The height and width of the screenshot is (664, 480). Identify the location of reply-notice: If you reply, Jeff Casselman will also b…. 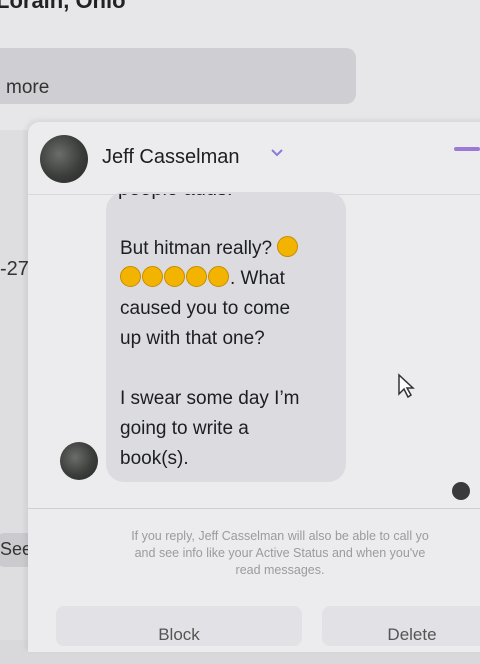
(280, 553).